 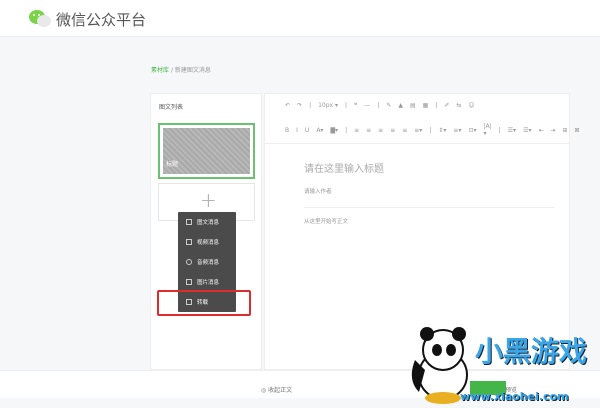 I want to click on menu-label: 图片消息, so click(x=208, y=283).